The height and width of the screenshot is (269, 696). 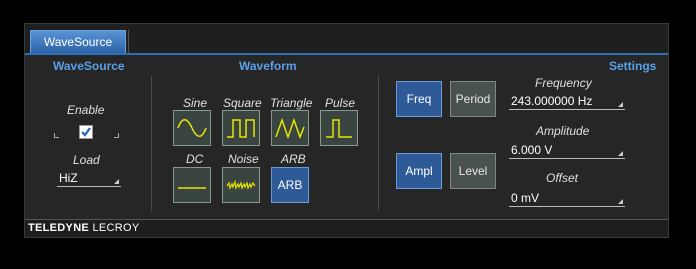 I want to click on amplitude-label: Amplitude, so click(x=563, y=131).